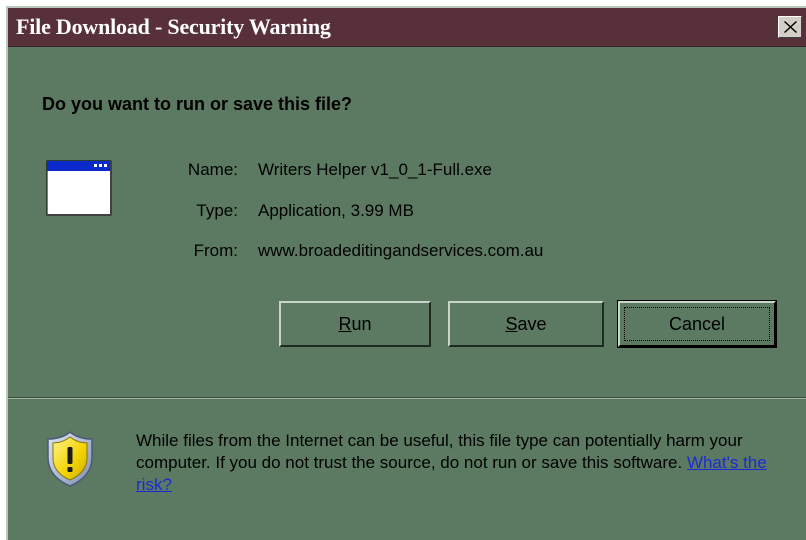 The height and width of the screenshot is (540, 806). I want to click on save-button: Save, so click(526, 324).